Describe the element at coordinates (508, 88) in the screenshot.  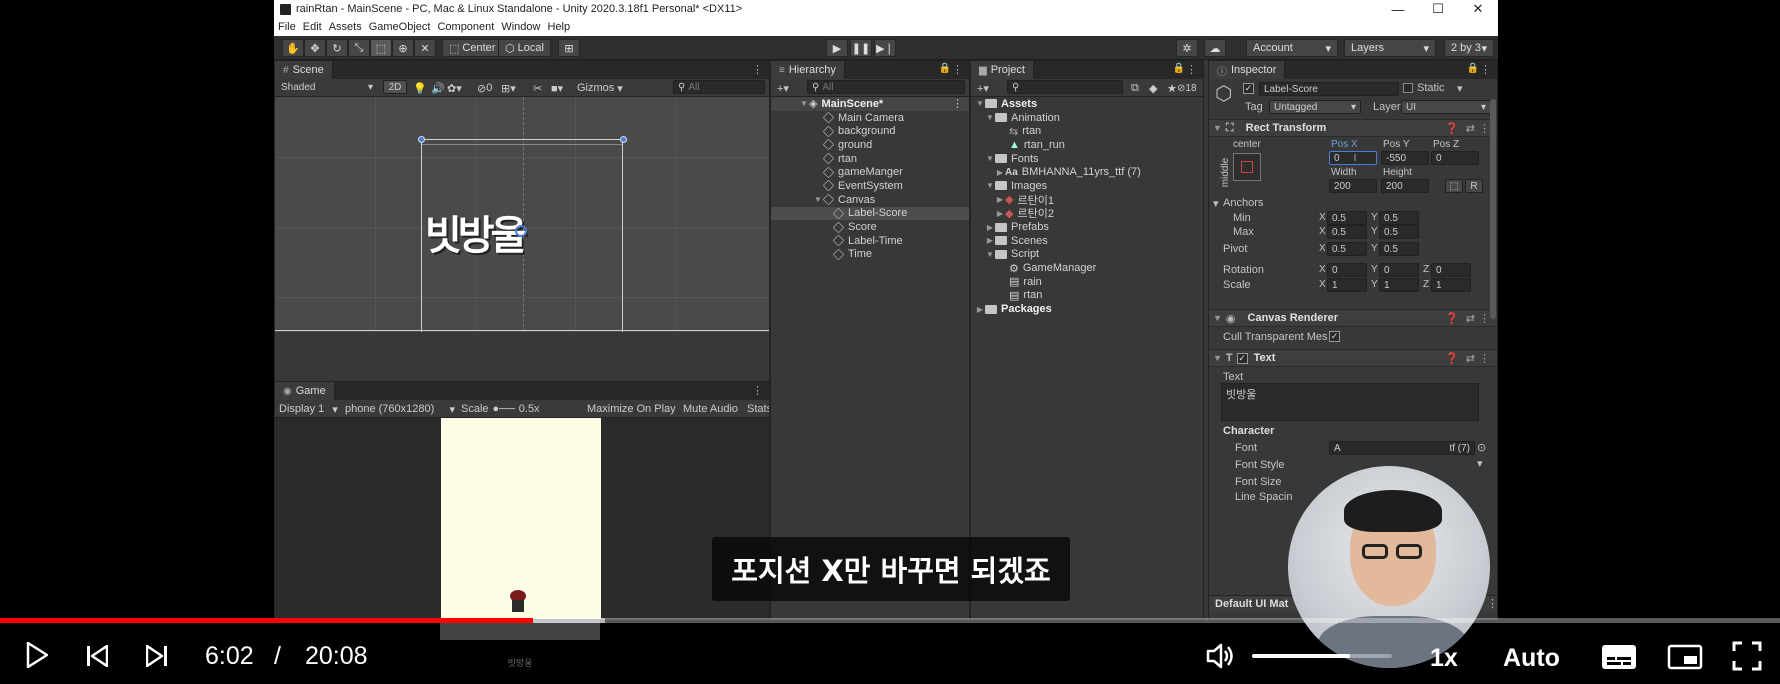
I see `grid-visibility-icon: ⊞▾` at that location.